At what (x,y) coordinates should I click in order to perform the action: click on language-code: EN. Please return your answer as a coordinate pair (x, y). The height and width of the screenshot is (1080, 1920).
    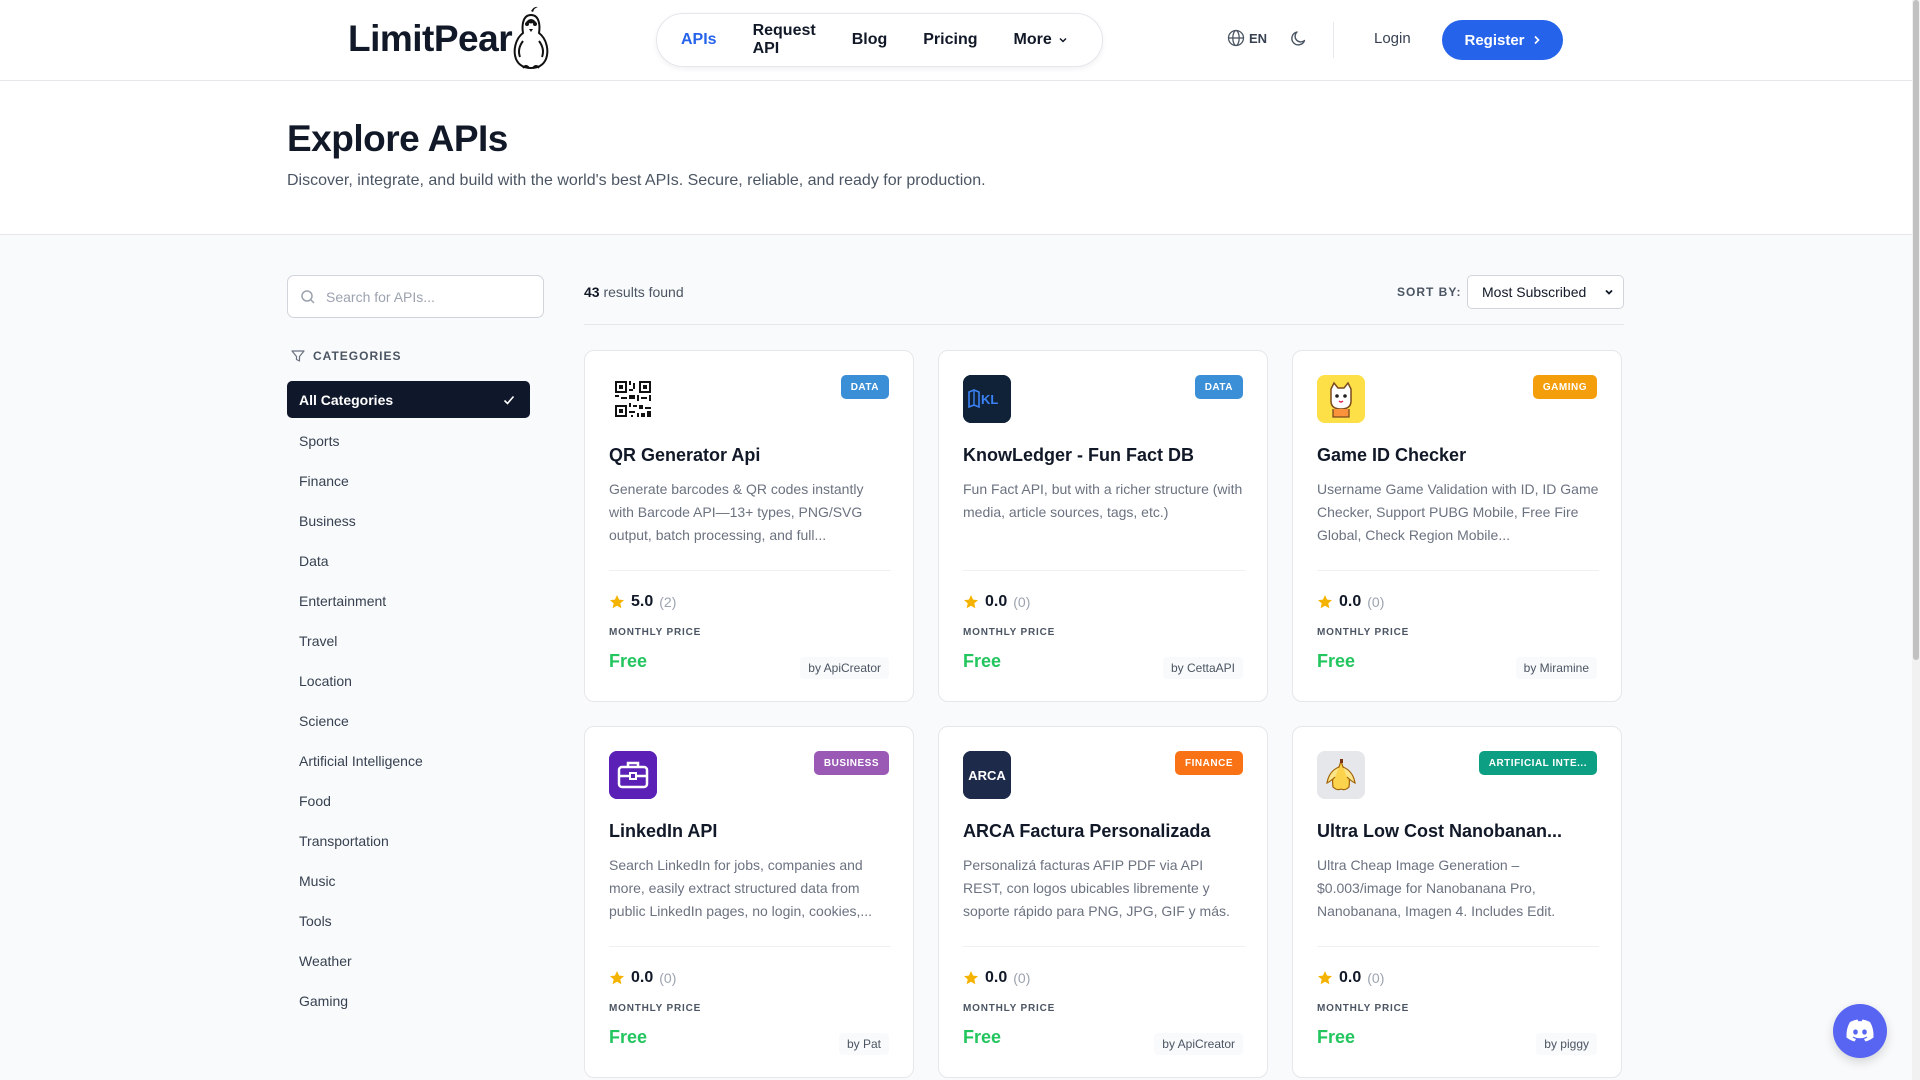
    Looking at the image, I should click on (1258, 38).